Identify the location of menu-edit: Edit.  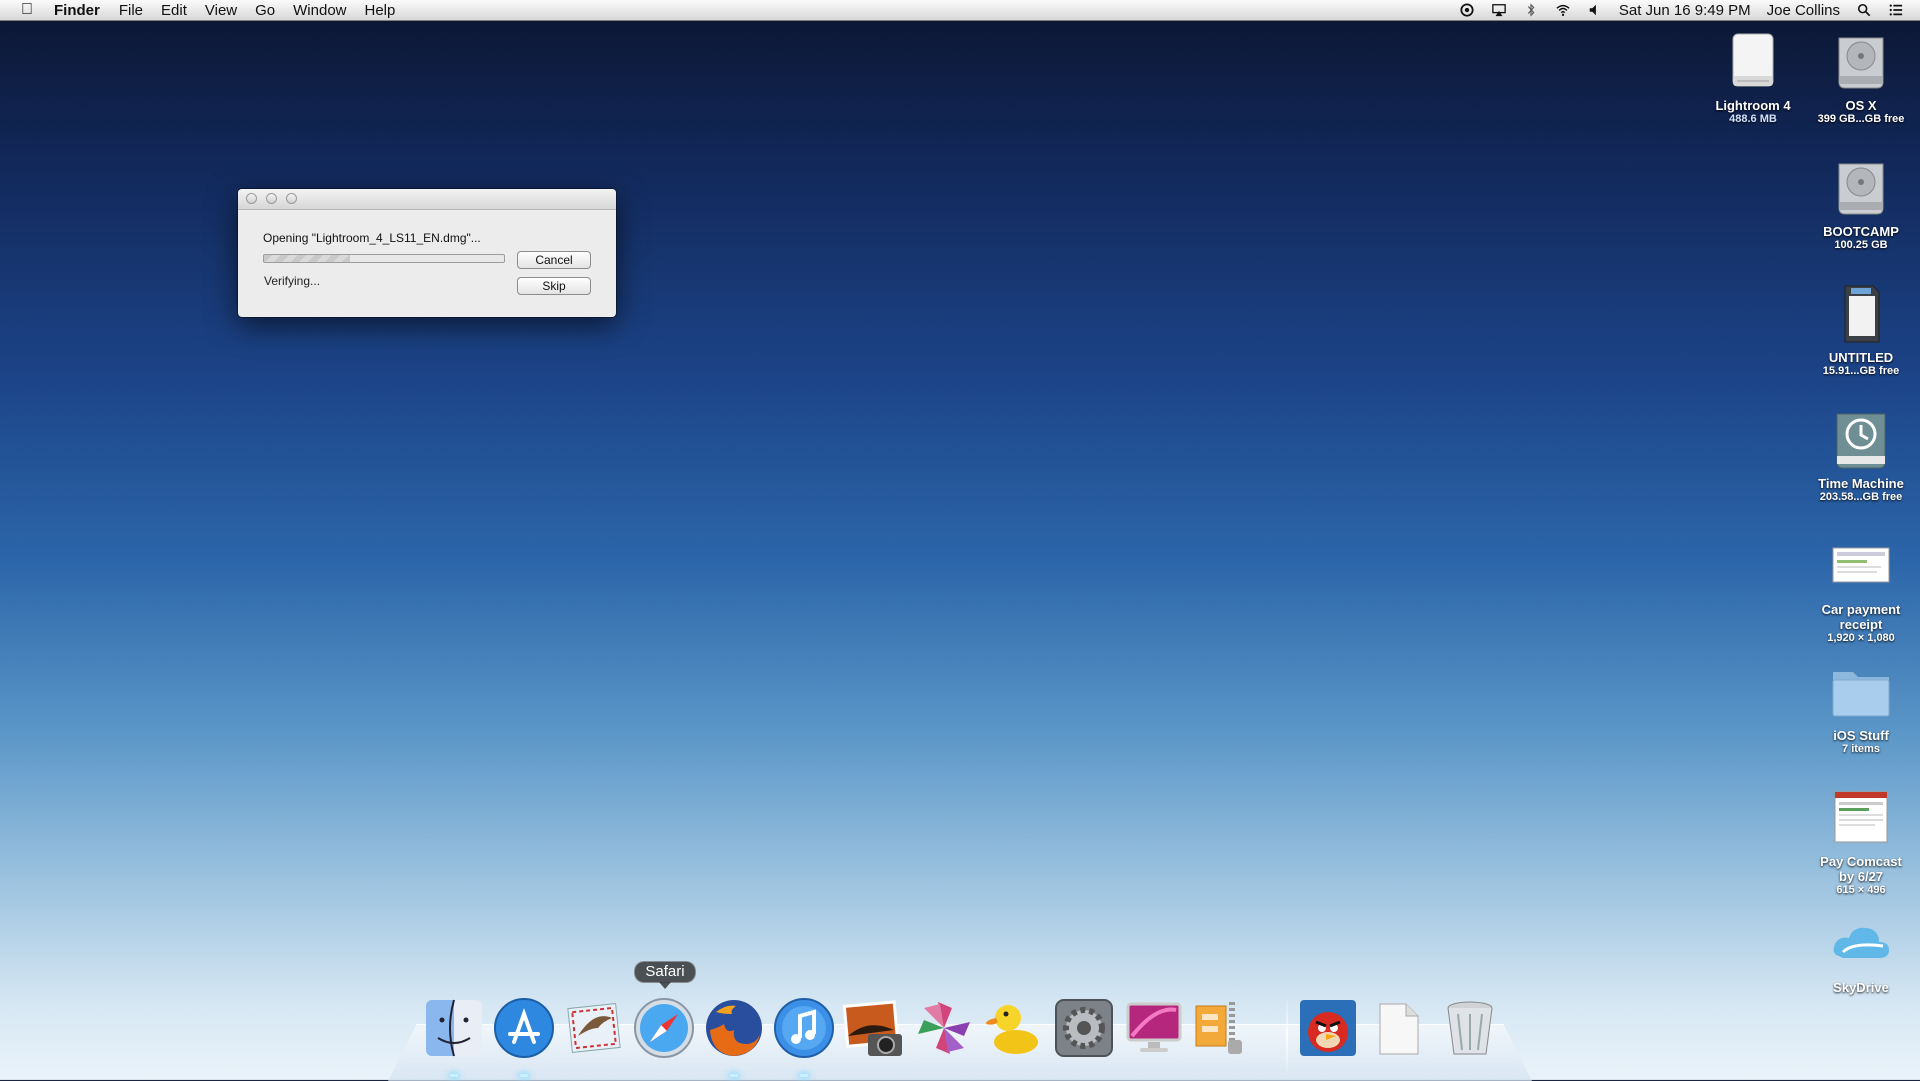
(174, 10).